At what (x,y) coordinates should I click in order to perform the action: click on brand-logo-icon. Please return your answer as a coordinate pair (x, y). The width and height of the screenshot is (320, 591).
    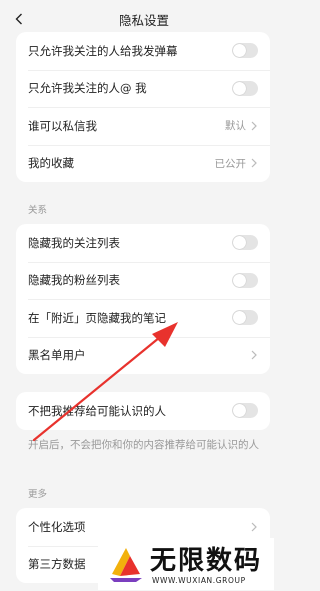
    Looking at the image, I should click on (126, 565).